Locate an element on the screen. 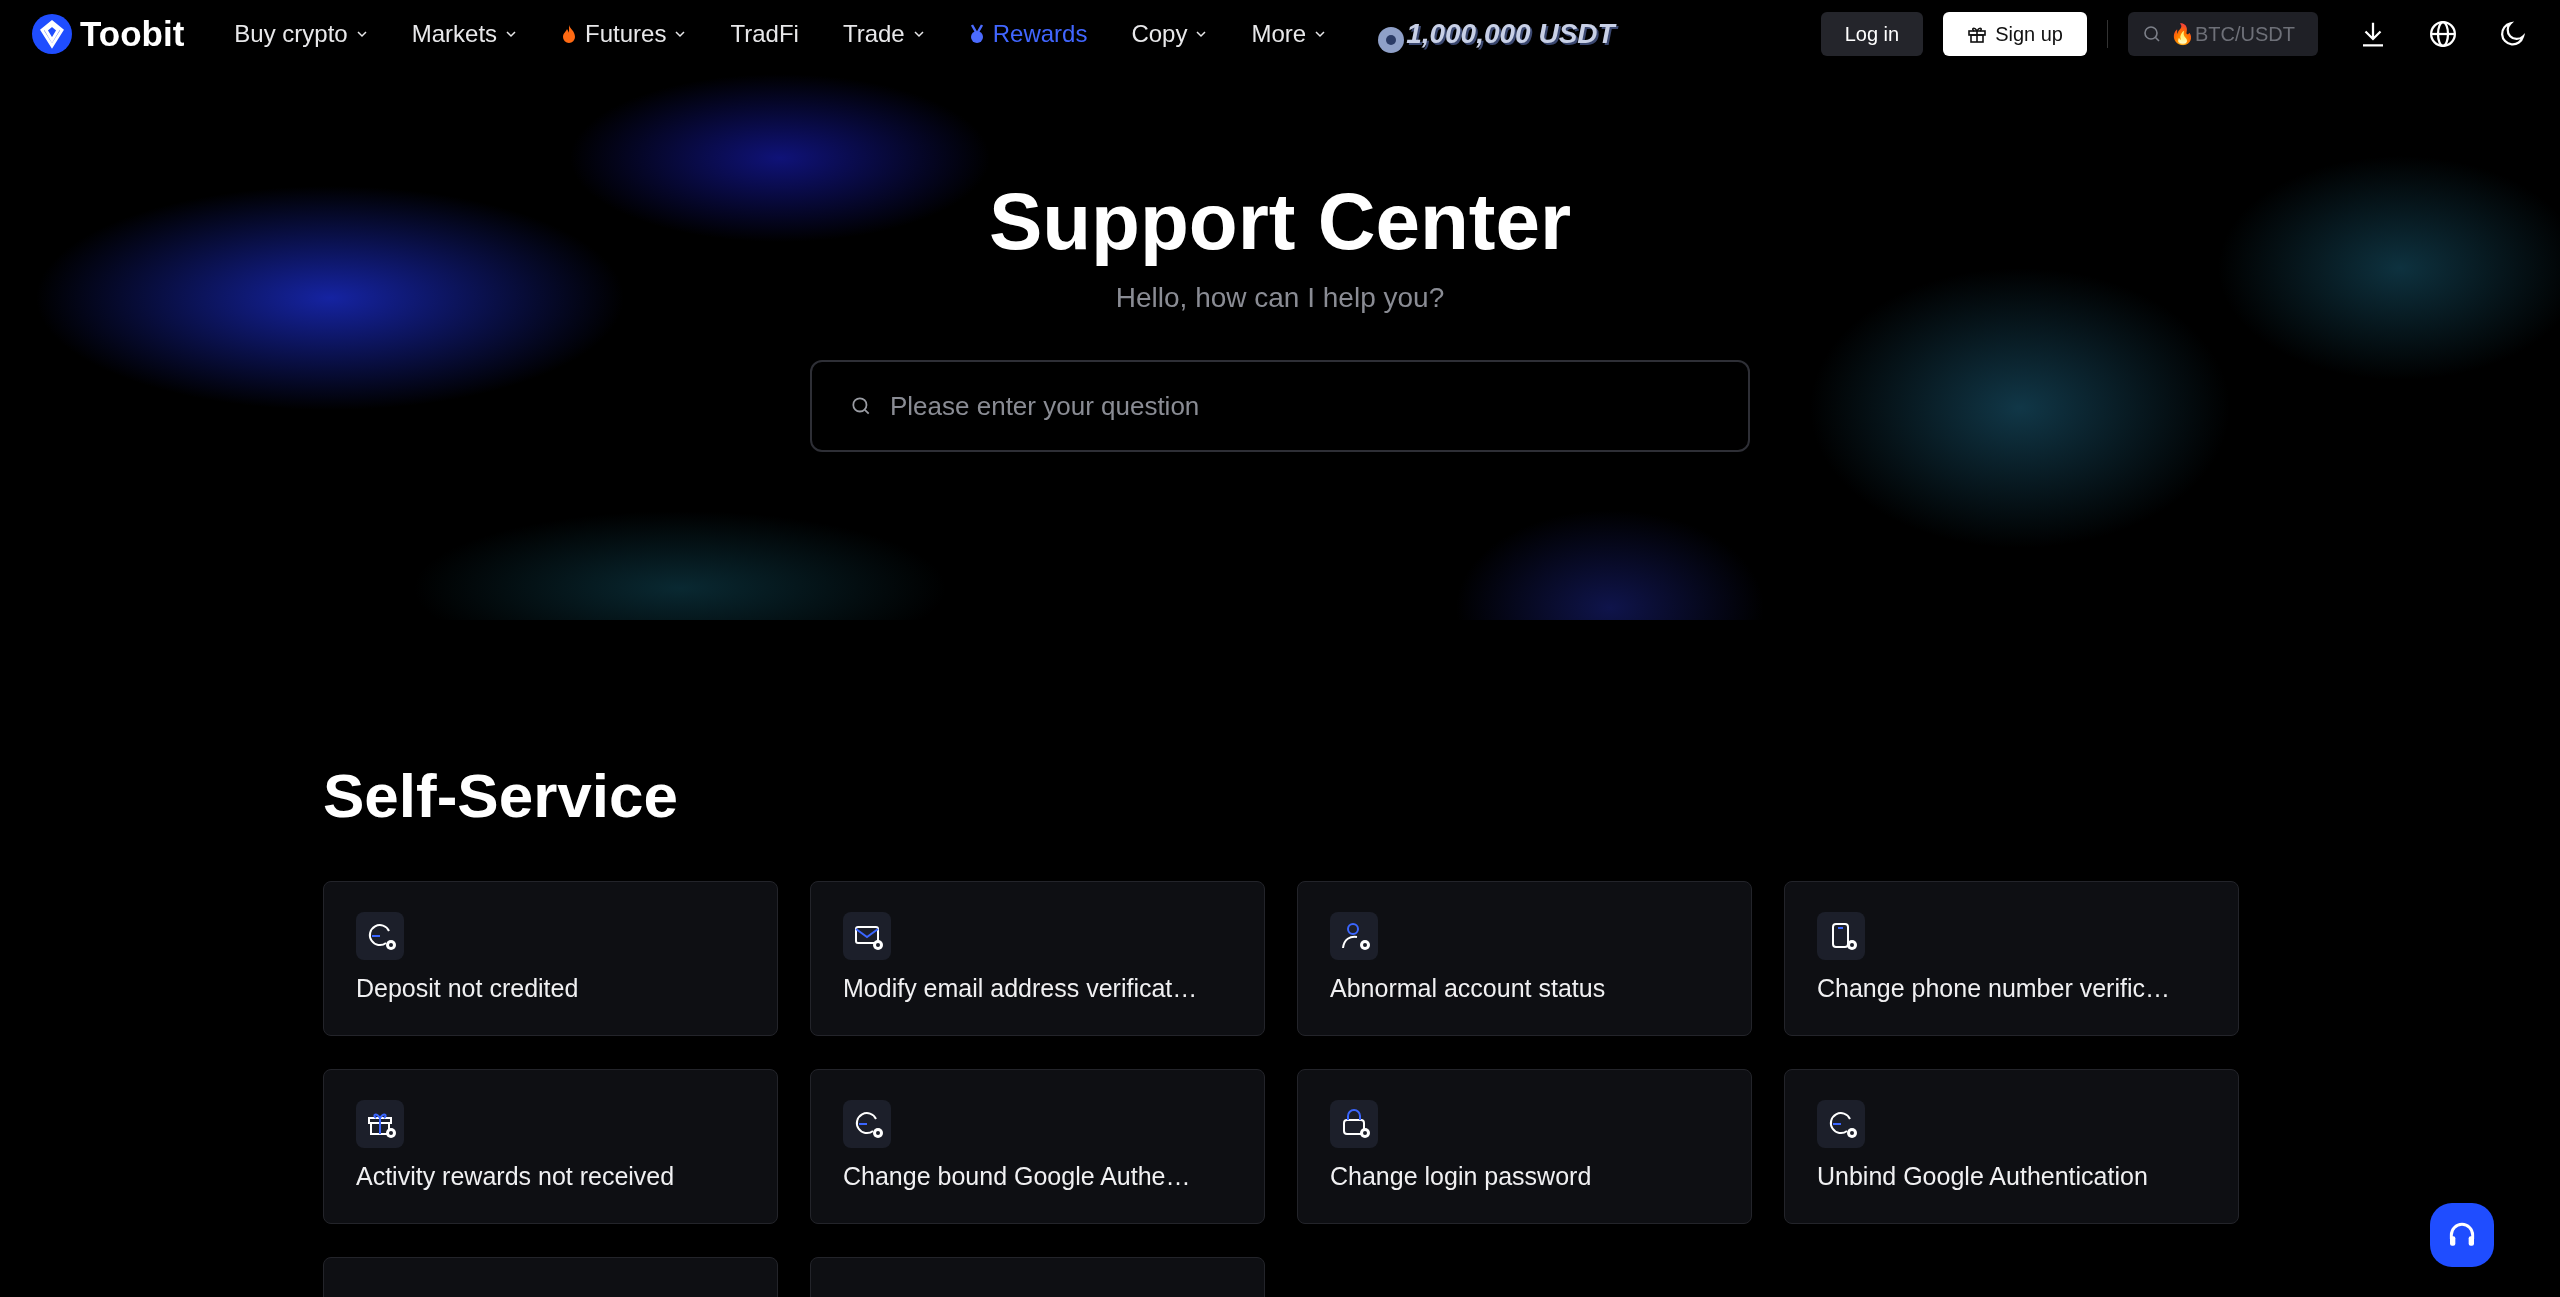 This screenshot has width=2560, height=1297. ball-icon is located at coordinates (1391, 40).